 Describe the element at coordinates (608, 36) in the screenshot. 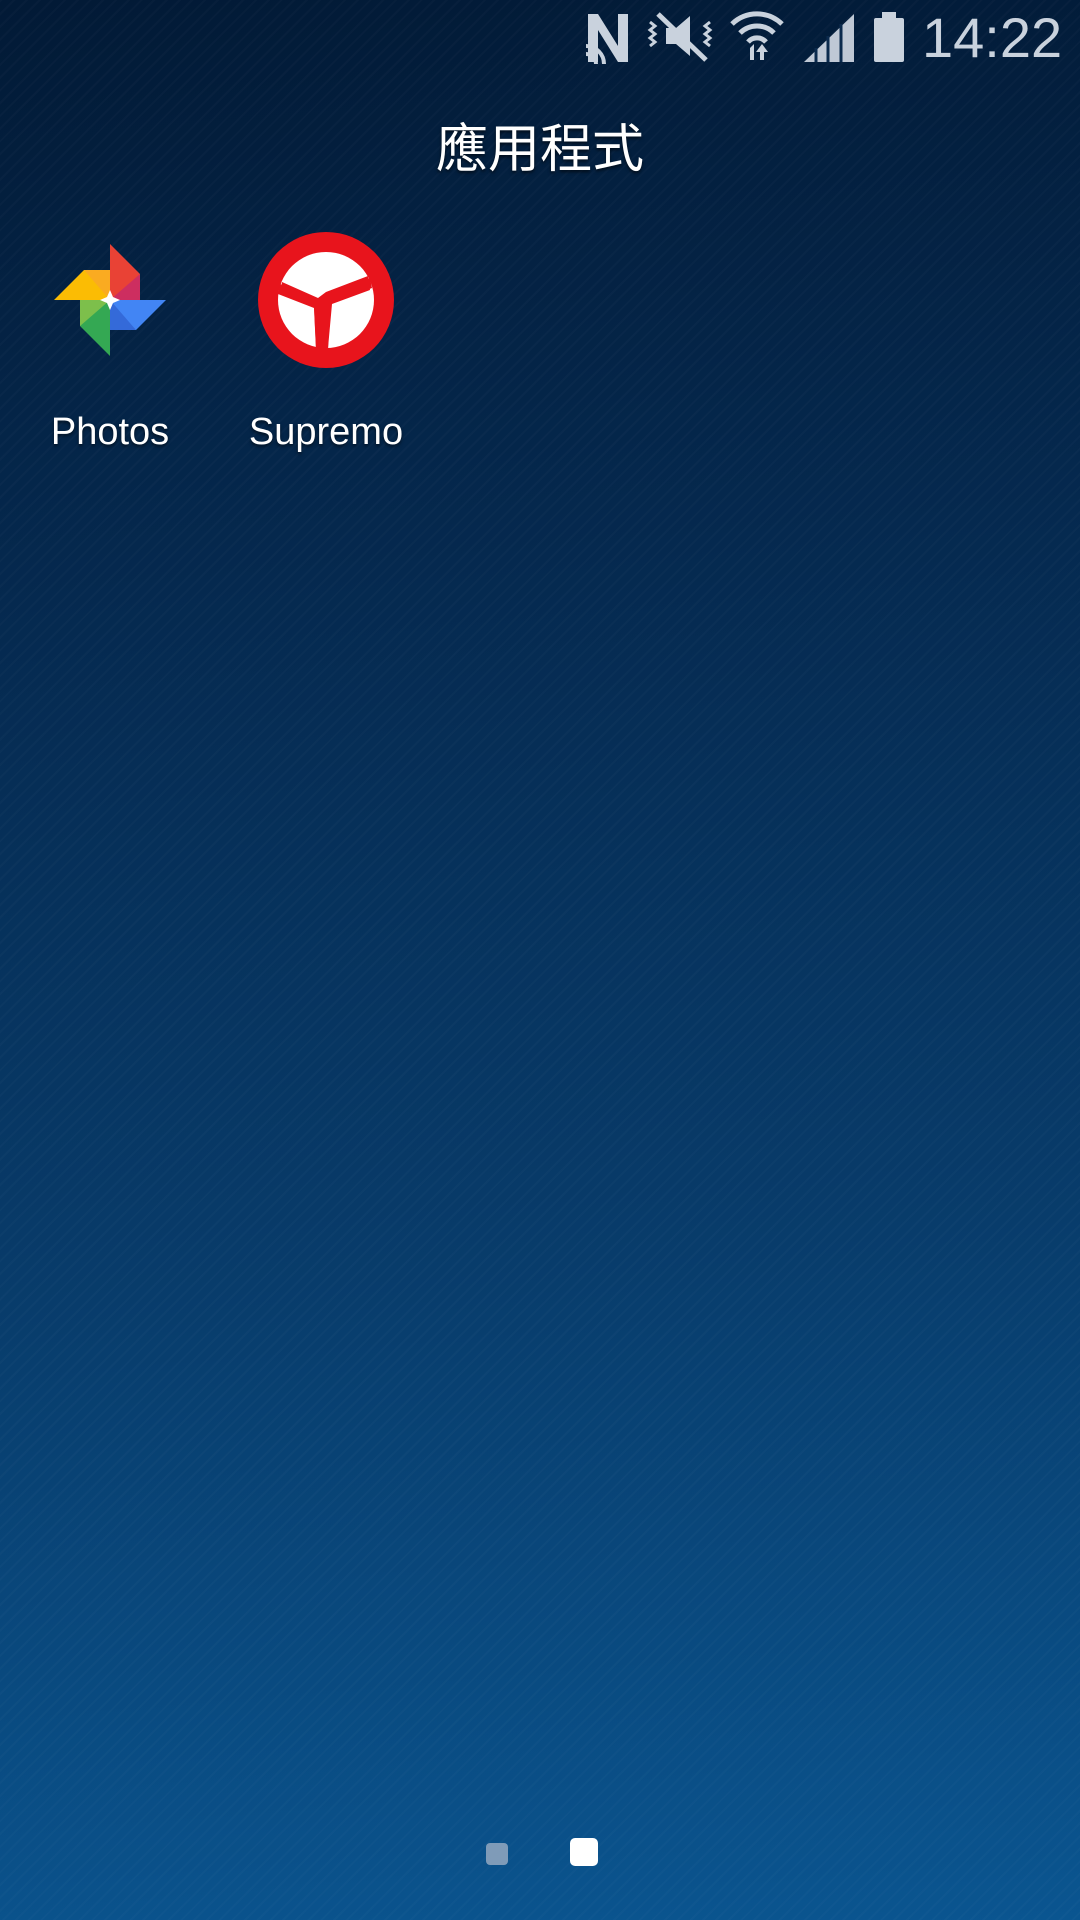

I see `nfc-icon` at that location.